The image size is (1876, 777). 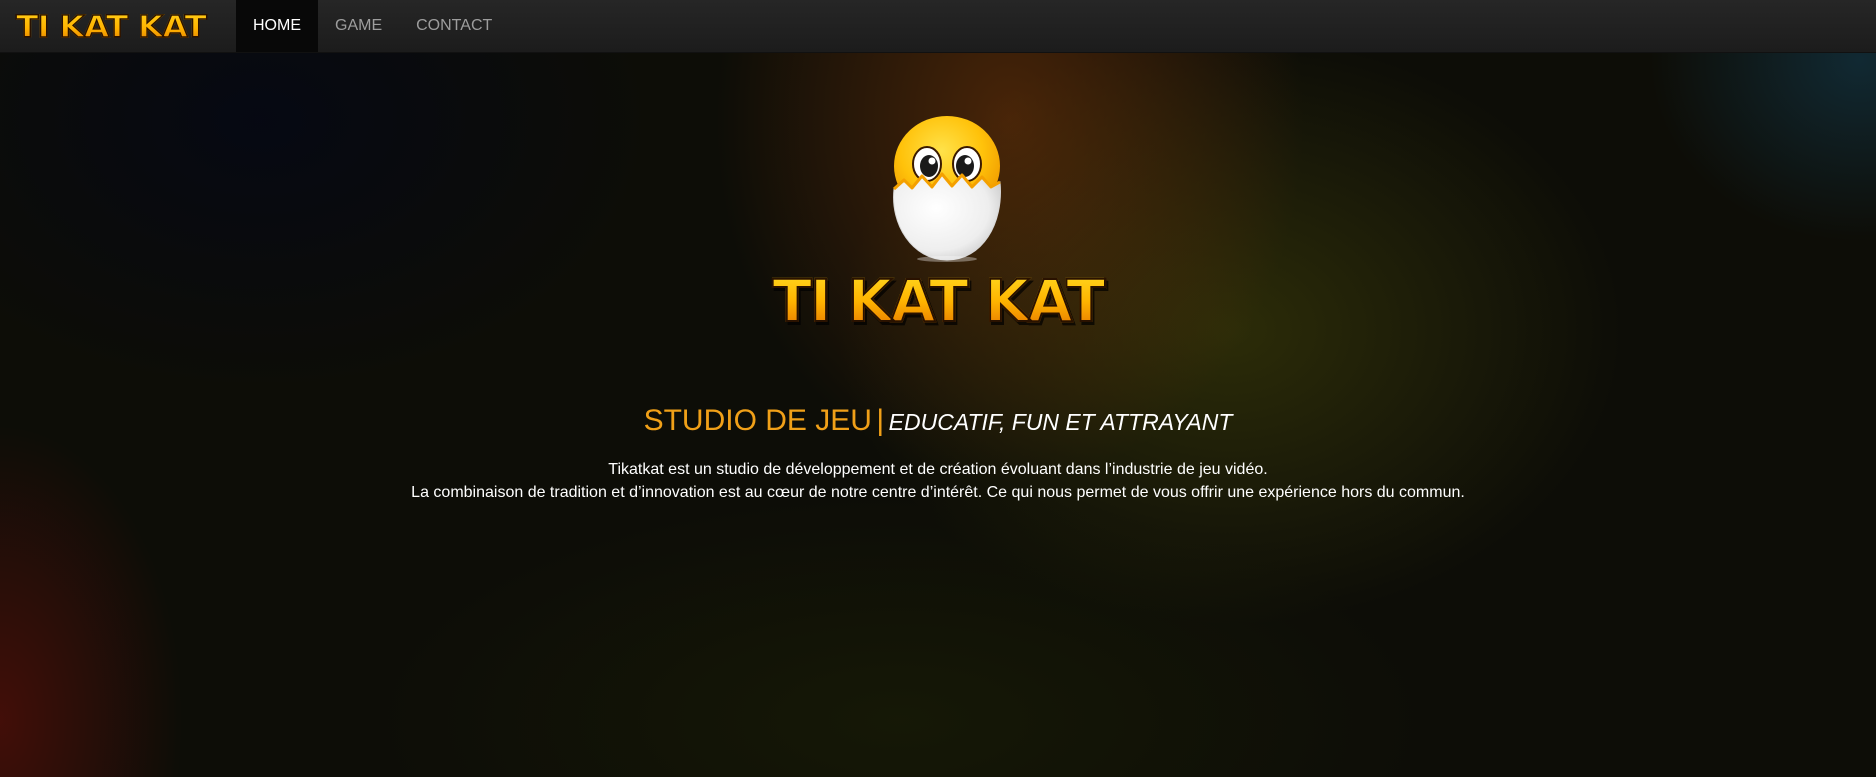 I want to click on hero-logo-text: TI KAT KAT, so click(x=938, y=301).